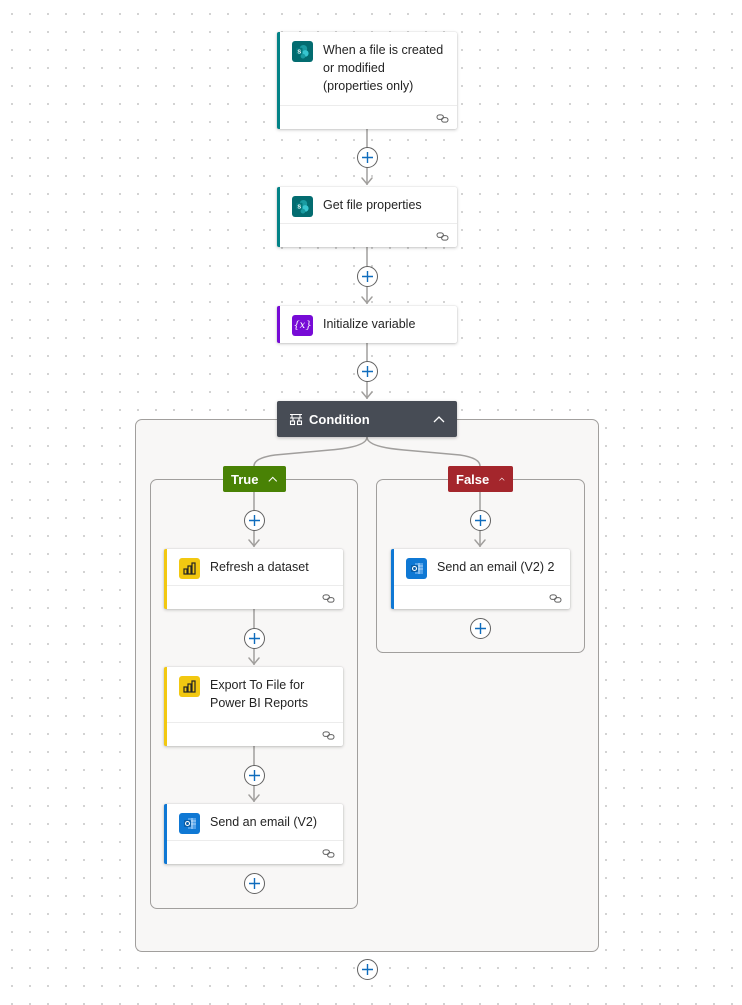 The image size is (742, 1005). I want to click on true-branch-badge: True, so click(254, 479).